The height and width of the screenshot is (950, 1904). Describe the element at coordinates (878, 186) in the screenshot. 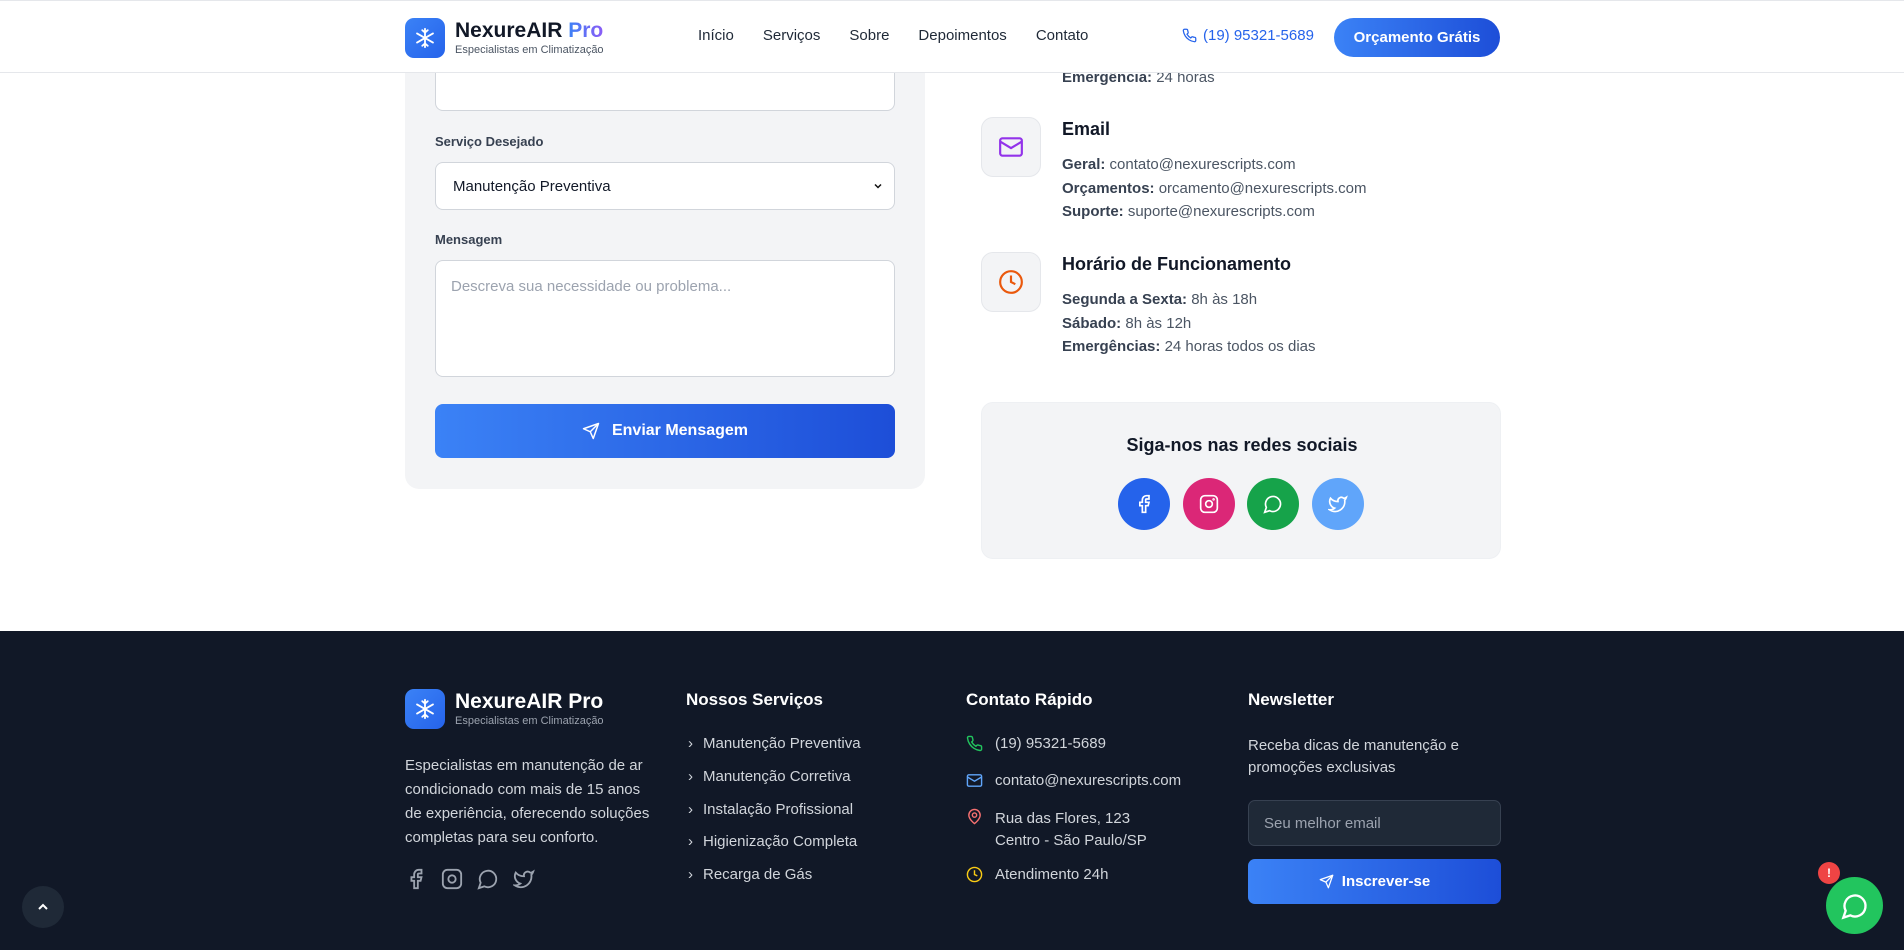

I see `chevron-down-icon` at that location.